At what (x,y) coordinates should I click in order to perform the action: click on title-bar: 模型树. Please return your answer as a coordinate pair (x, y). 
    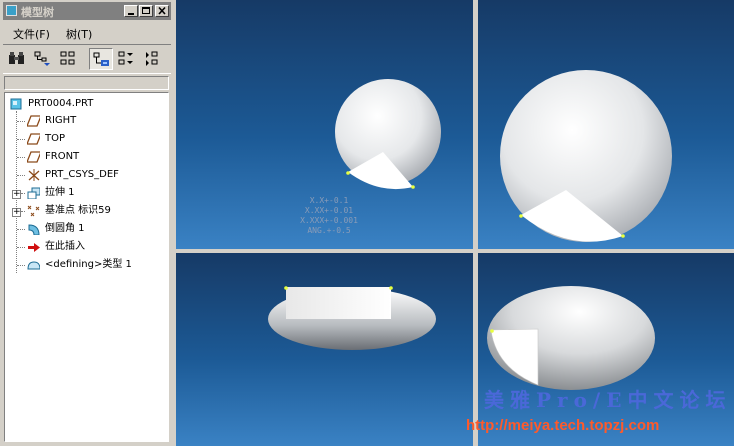
    Looking at the image, I should click on (87, 11).